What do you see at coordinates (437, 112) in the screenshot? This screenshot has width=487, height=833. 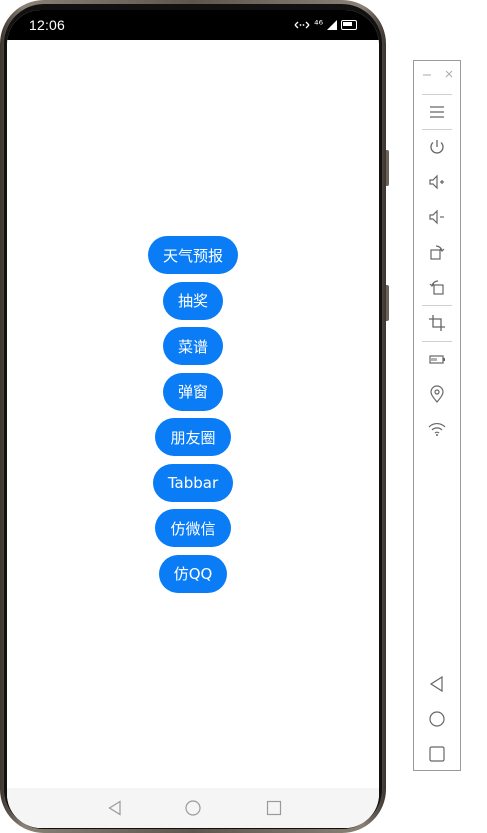 I see `menu-icon` at bounding box center [437, 112].